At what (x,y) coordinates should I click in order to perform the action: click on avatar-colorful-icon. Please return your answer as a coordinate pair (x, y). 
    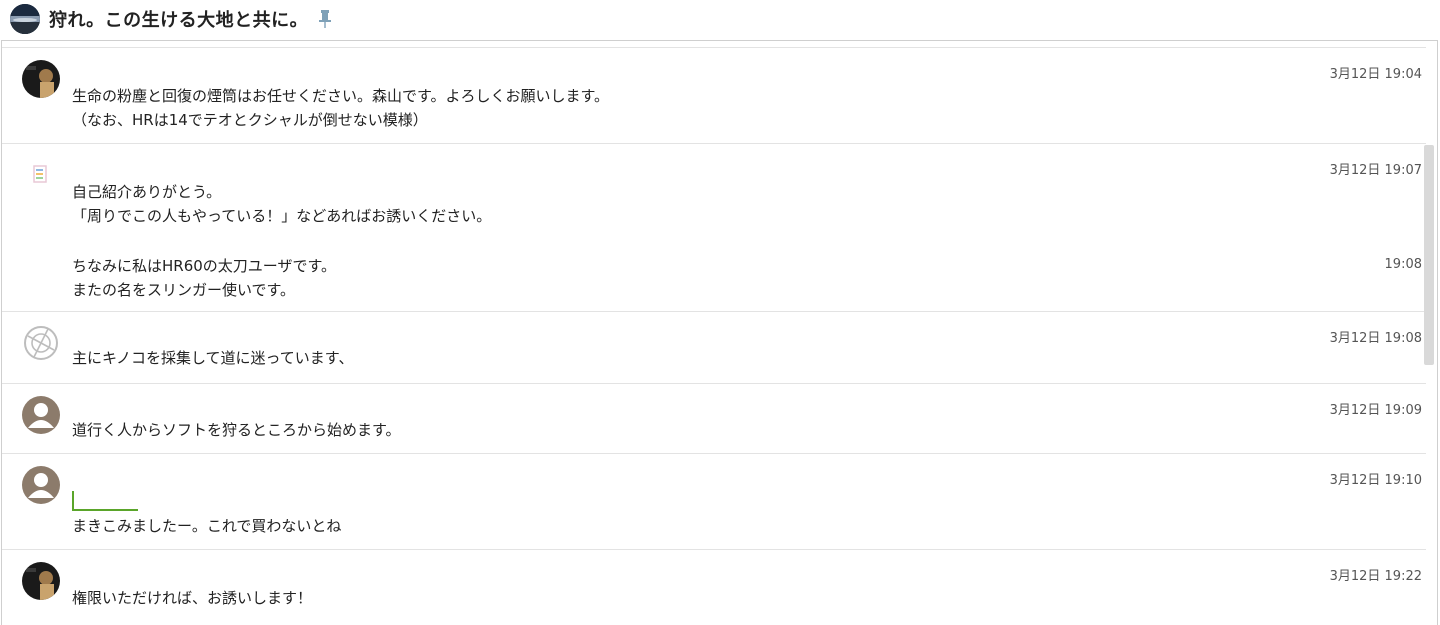
    Looking at the image, I should click on (41, 175).